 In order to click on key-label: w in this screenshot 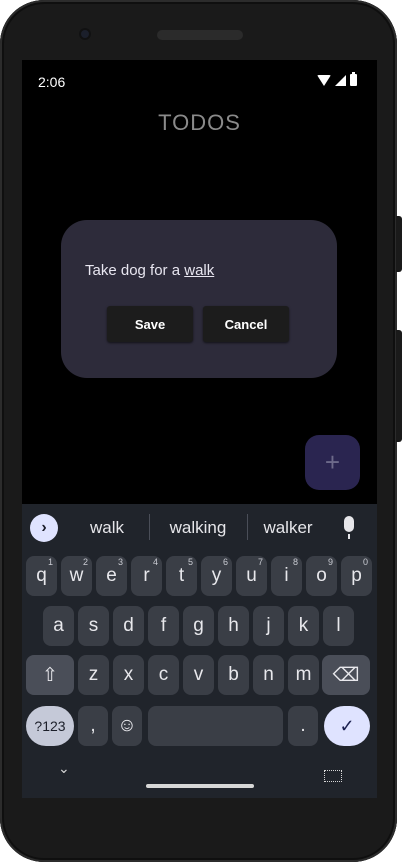, I will do `click(76, 575)`.